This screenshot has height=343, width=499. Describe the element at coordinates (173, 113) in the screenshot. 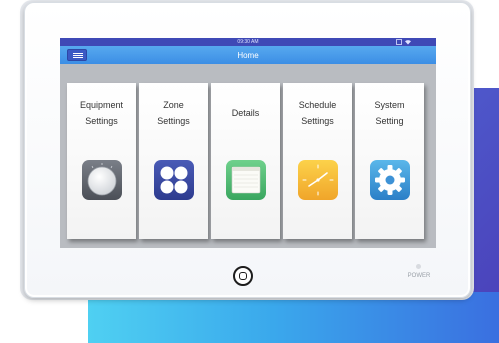

I see `tile-label: Zone Settings` at that location.